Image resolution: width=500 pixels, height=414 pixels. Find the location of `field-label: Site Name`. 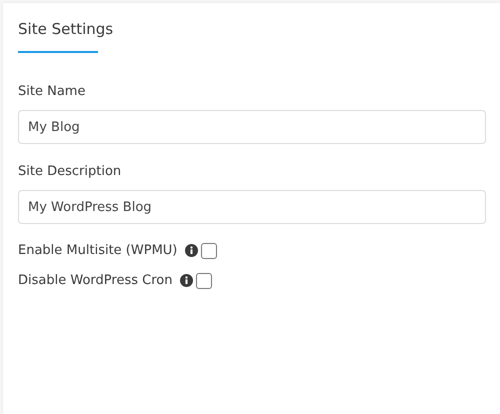

field-label: Site Name is located at coordinates (52, 92).